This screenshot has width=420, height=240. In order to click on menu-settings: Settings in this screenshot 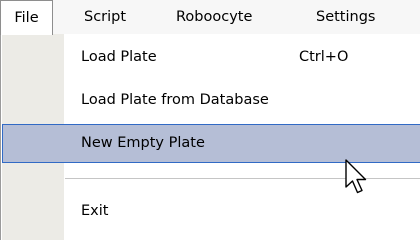, I will do `click(345, 17)`.